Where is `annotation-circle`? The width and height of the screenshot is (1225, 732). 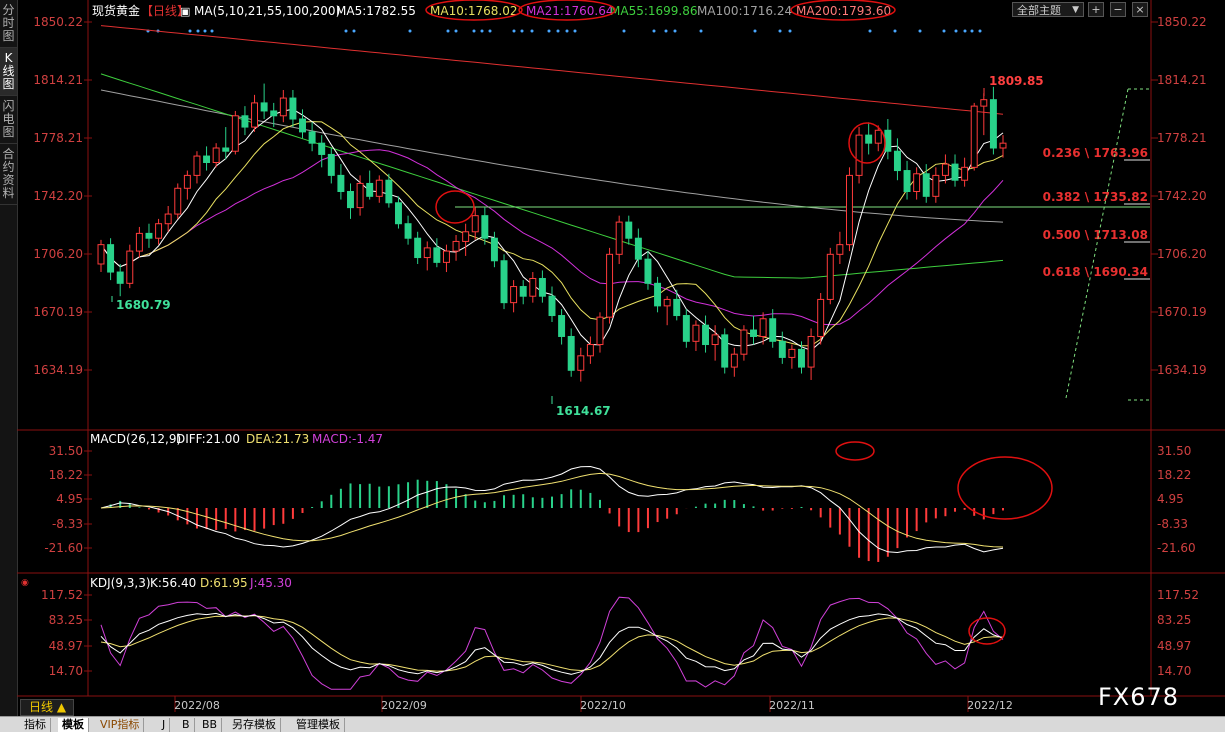 annotation-circle is located at coordinates (1005, 488).